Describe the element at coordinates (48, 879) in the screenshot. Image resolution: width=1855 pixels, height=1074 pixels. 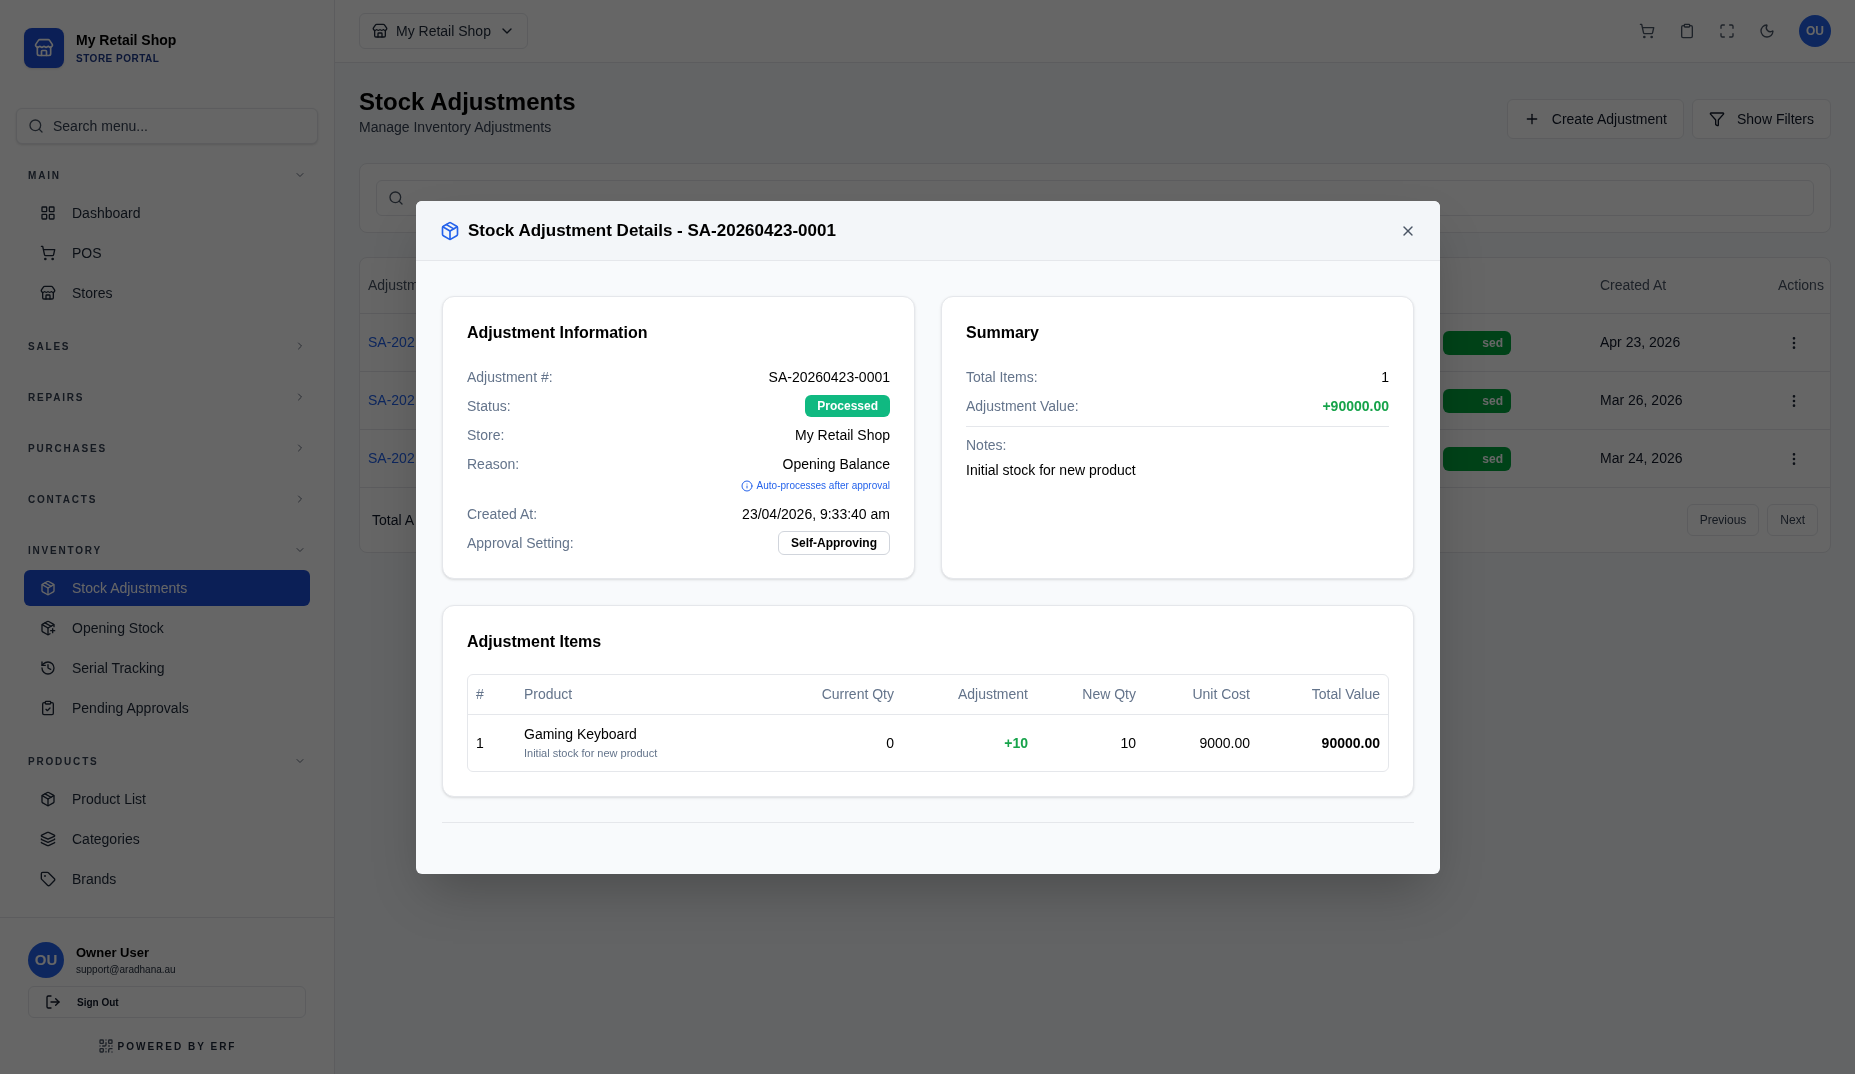
I see `tag-icon` at that location.